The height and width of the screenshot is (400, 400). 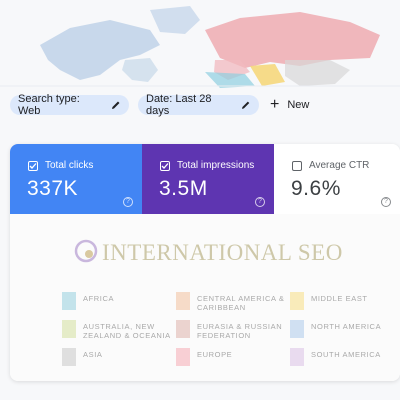 I want to click on total-clicks-metric: Total clicks 337K ?, so click(x=76, y=179).